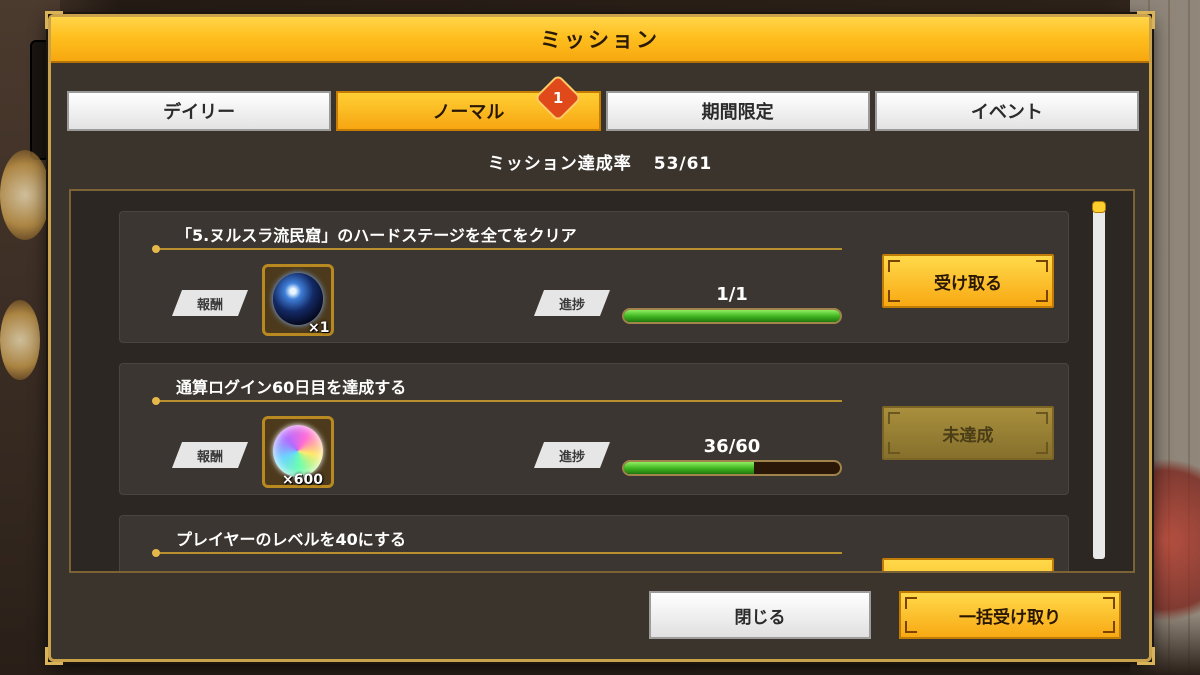 This screenshot has width=1200, height=675. I want to click on claim-button-label: 受け取る, so click(968, 283).